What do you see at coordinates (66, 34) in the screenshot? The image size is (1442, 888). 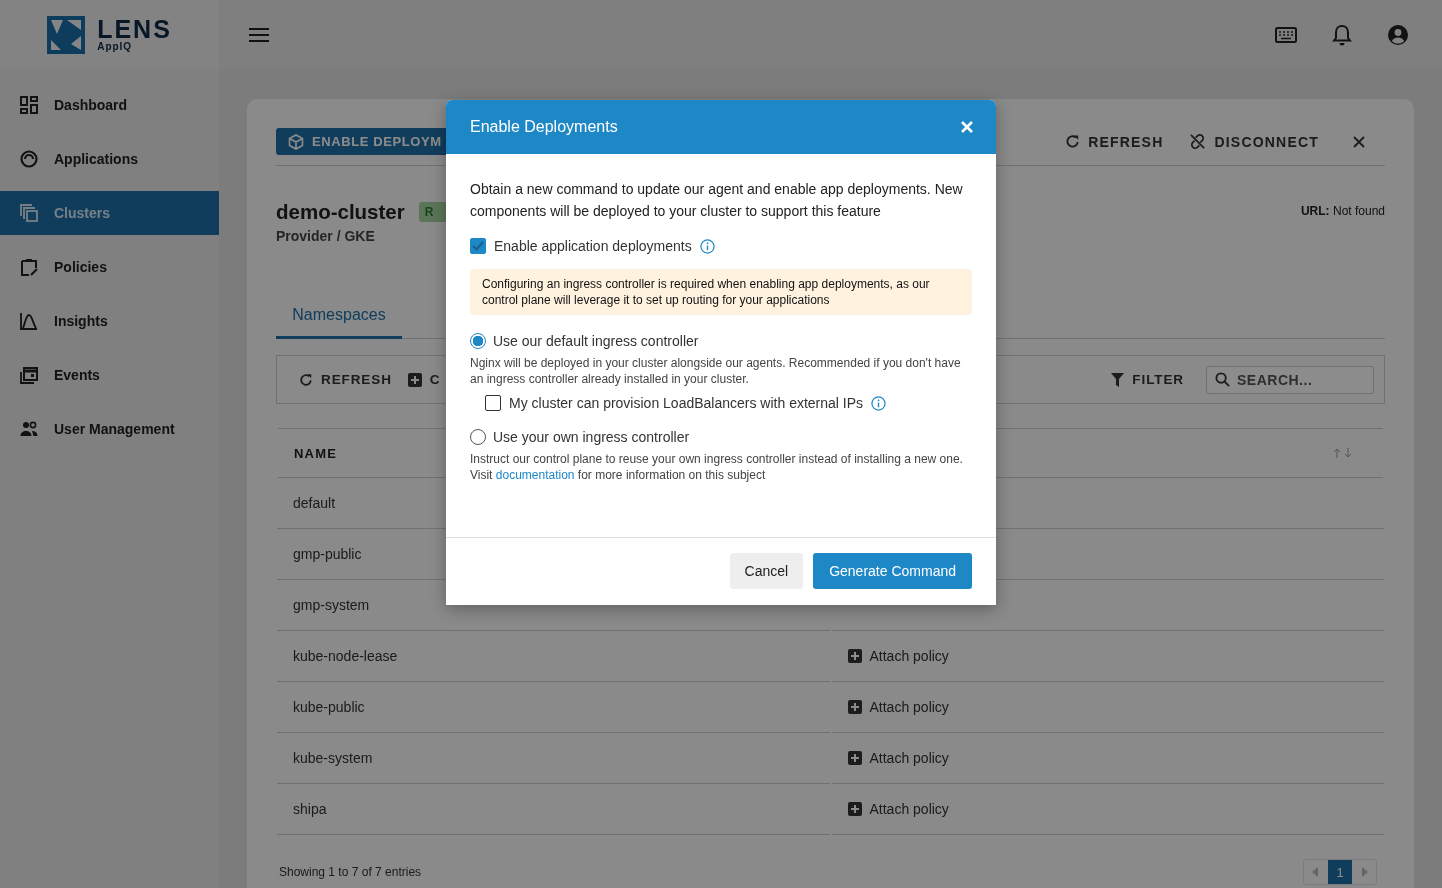 I see `logo-icon` at bounding box center [66, 34].